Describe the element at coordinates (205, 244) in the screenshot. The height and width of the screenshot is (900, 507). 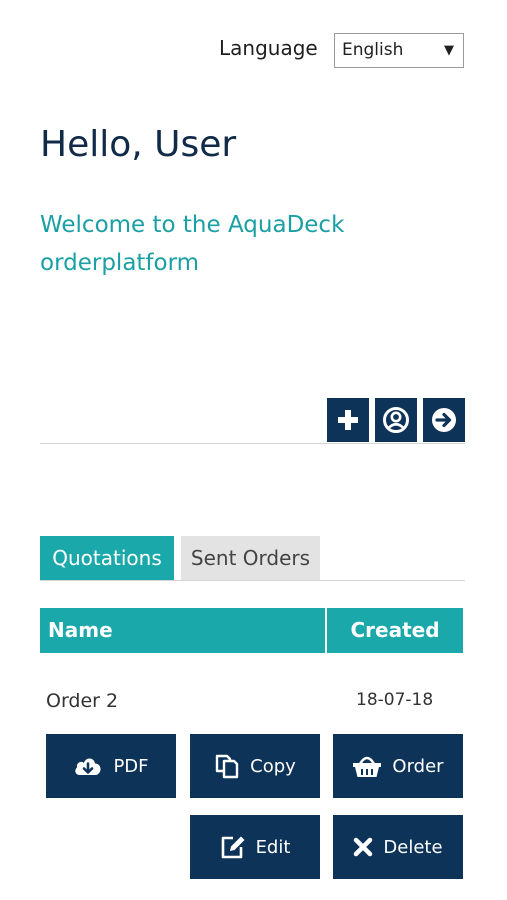
I see `welcome-message: Welcome to the AquaDeck orderplatform` at that location.